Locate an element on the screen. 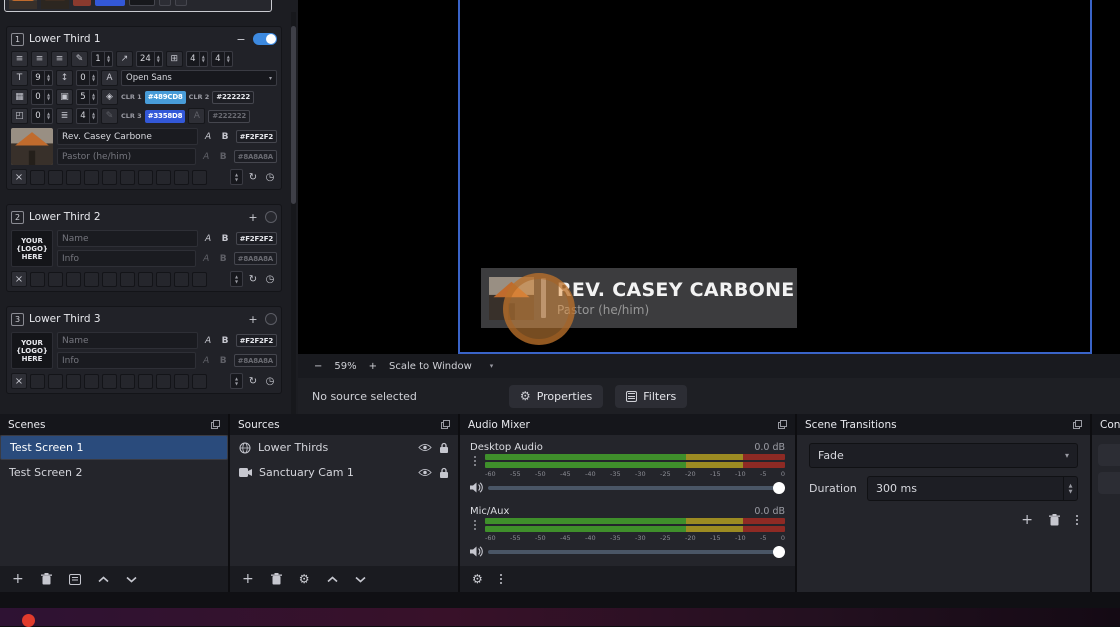 This screenshot has height=627, width=1120. timer-icon: ◷ is located at coordinates (270, 279).